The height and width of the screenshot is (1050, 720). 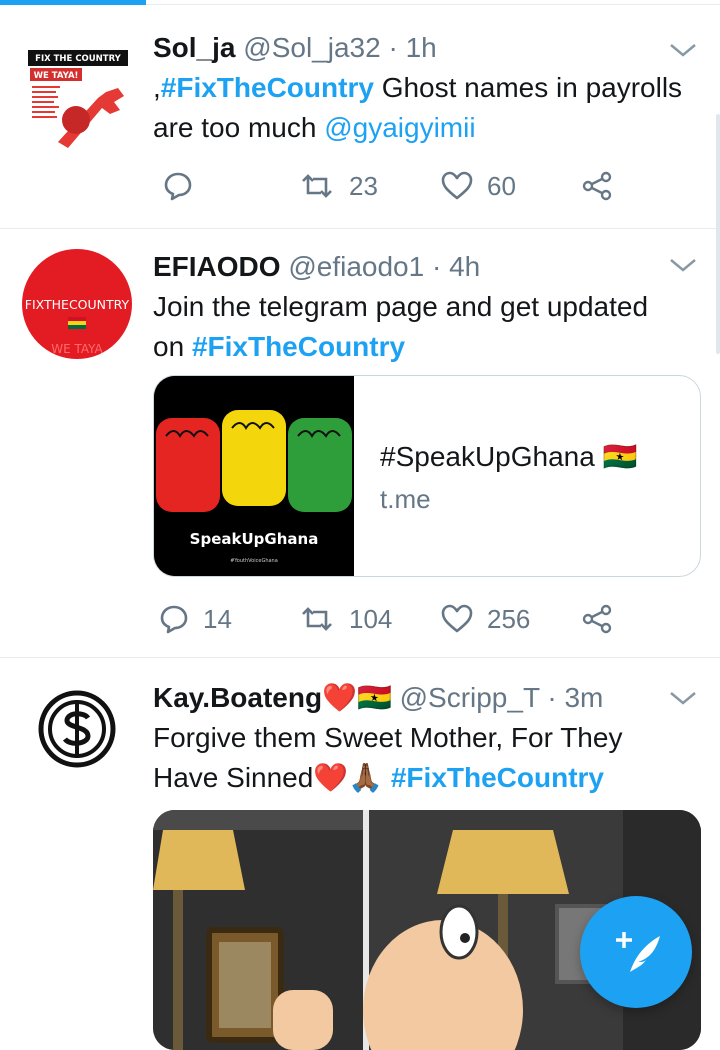 I want to click on user-handle: @Scripp_T, so click(x=470, y=697).